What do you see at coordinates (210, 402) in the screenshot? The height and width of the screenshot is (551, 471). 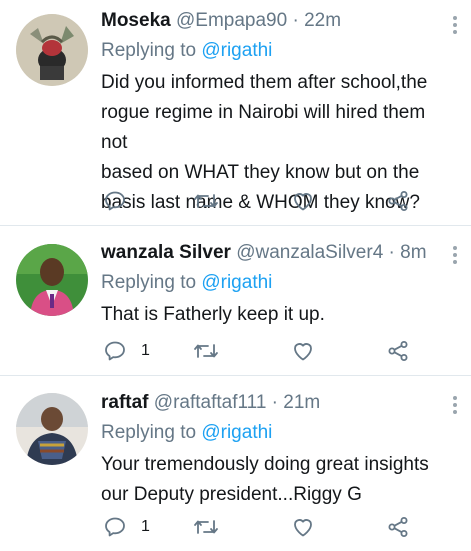 I see `user-handle: @raftaftaf111` at bounding box center [210, 402].